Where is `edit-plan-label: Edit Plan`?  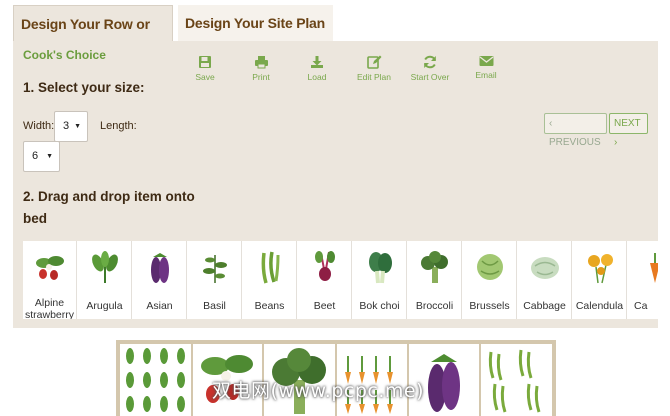 edit-plan-label: Edit Plan is located at coordinates (374, 77).